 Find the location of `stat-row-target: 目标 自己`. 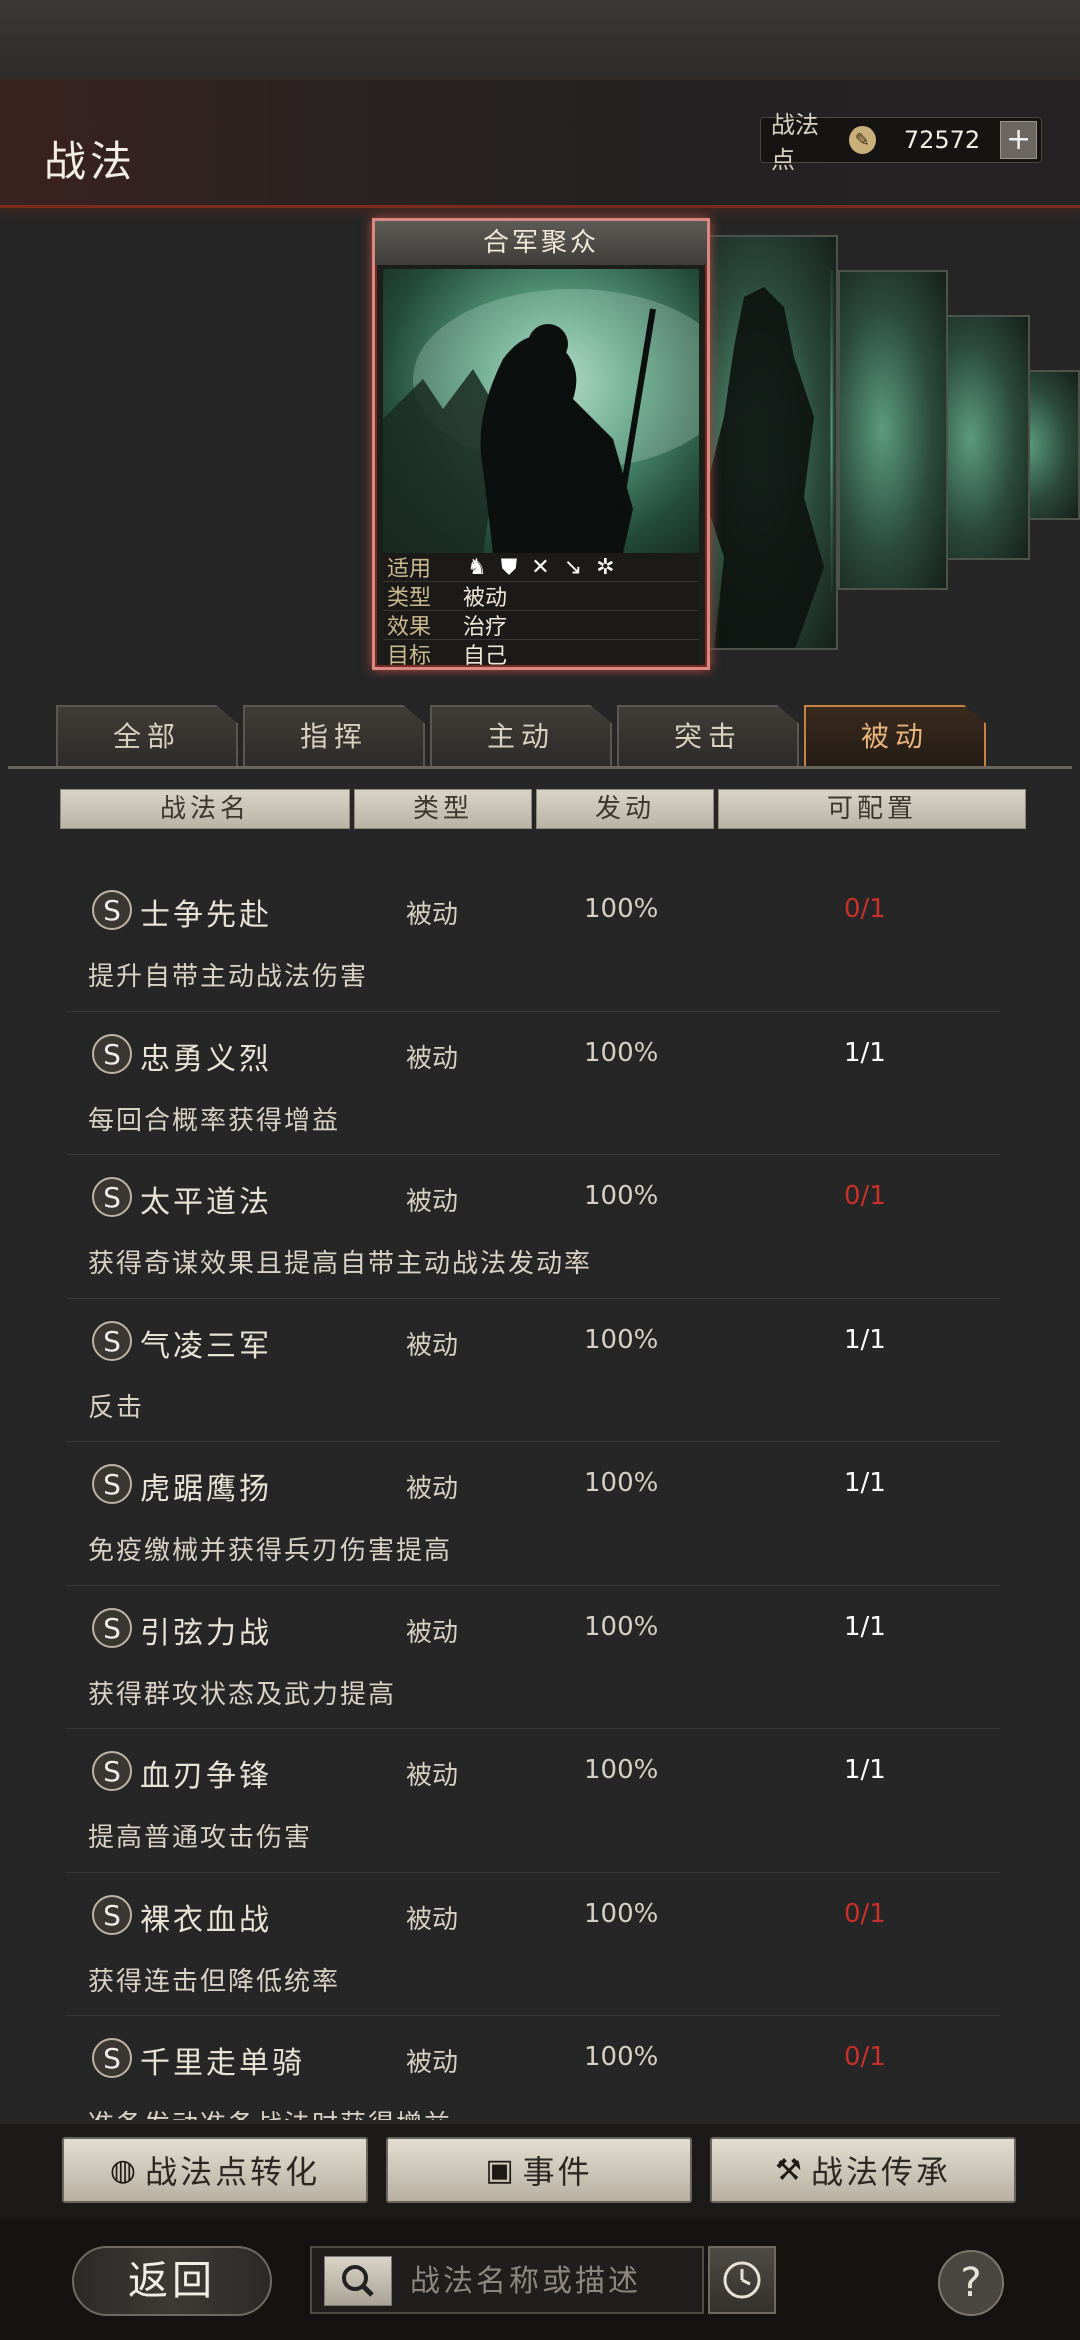

stat-row-target: 目标 自己 is located at coordinates (541, 654).